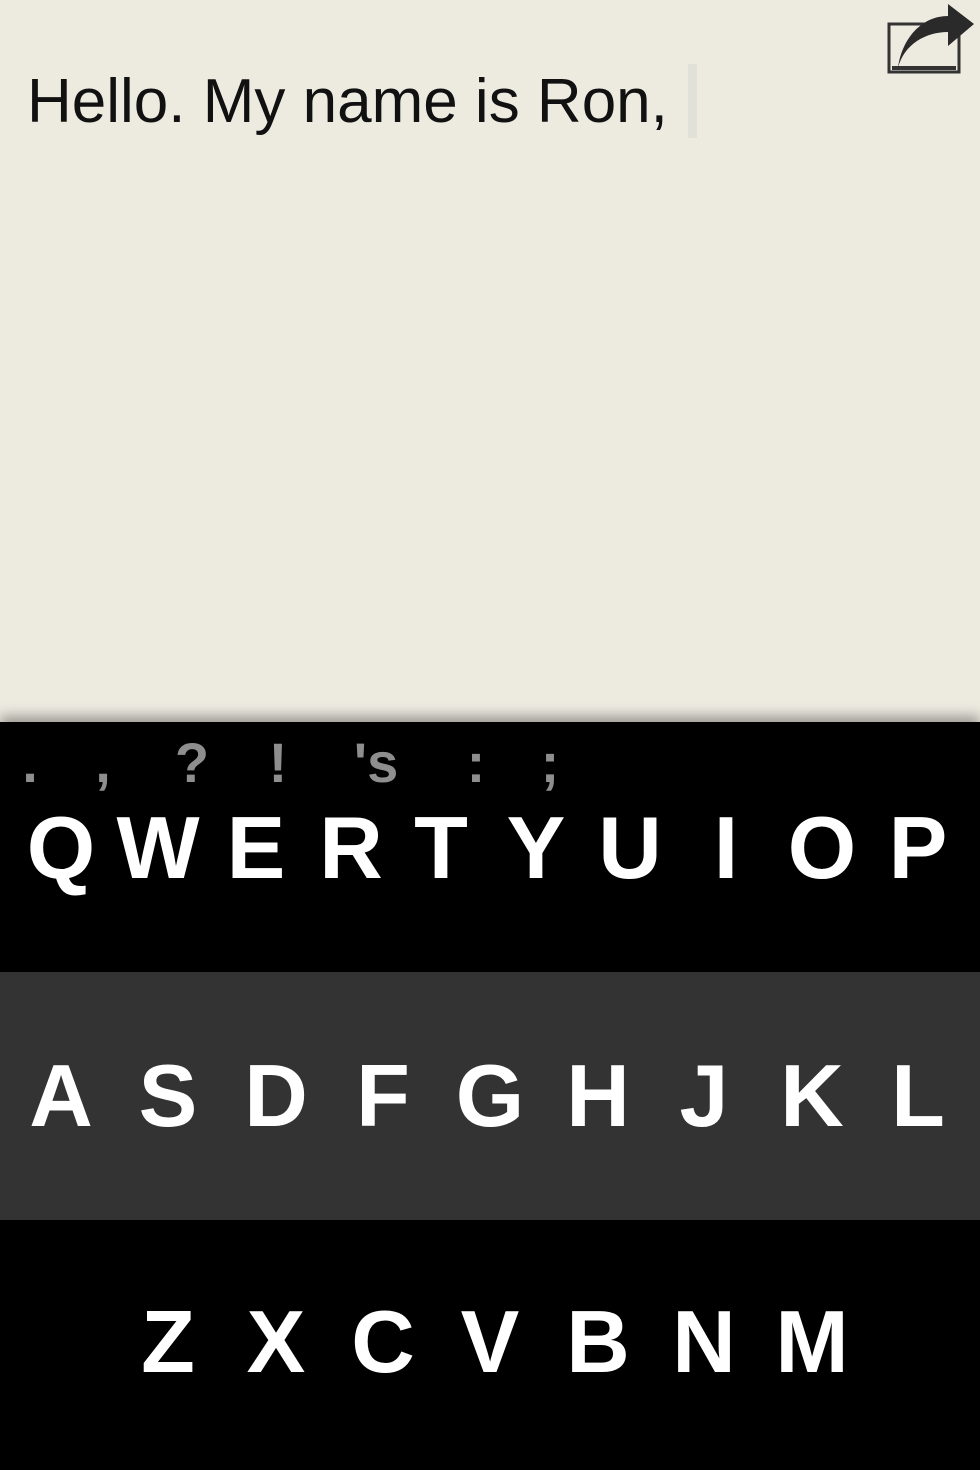  What do you see at coordinates (598, 1342) in the screenshot?
I see `key-b: B` at bounding box center [598, 1342].